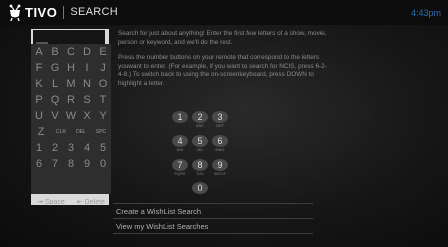 The width and height of the screenshot is (448, 247). I want to click on key-w: W, so click(71, 116).